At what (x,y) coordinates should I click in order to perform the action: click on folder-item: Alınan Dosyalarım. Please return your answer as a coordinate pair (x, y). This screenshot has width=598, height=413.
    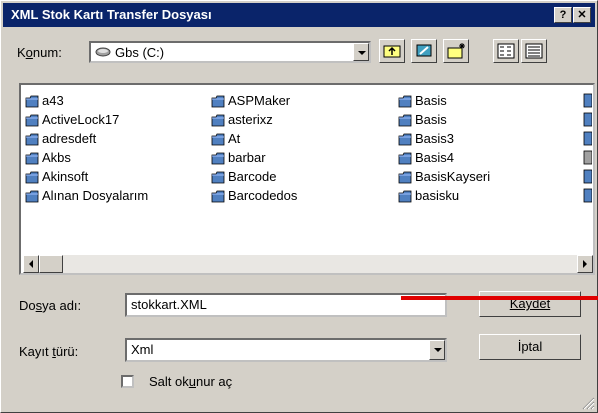
    Looking at the image, I should click on (86, 195).